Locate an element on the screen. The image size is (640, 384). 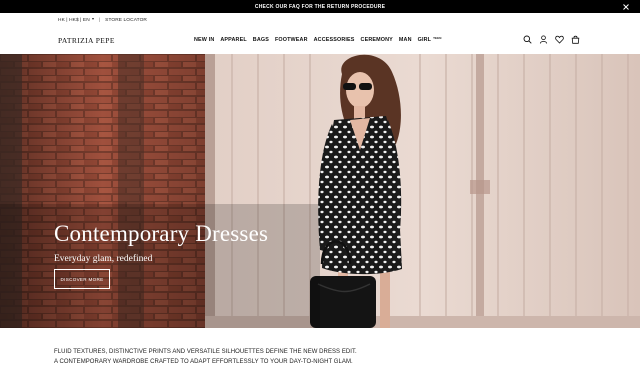
utility-bar: HK | HK$ | EN | STORE LOCATOR is located at coordinates (102, 20).